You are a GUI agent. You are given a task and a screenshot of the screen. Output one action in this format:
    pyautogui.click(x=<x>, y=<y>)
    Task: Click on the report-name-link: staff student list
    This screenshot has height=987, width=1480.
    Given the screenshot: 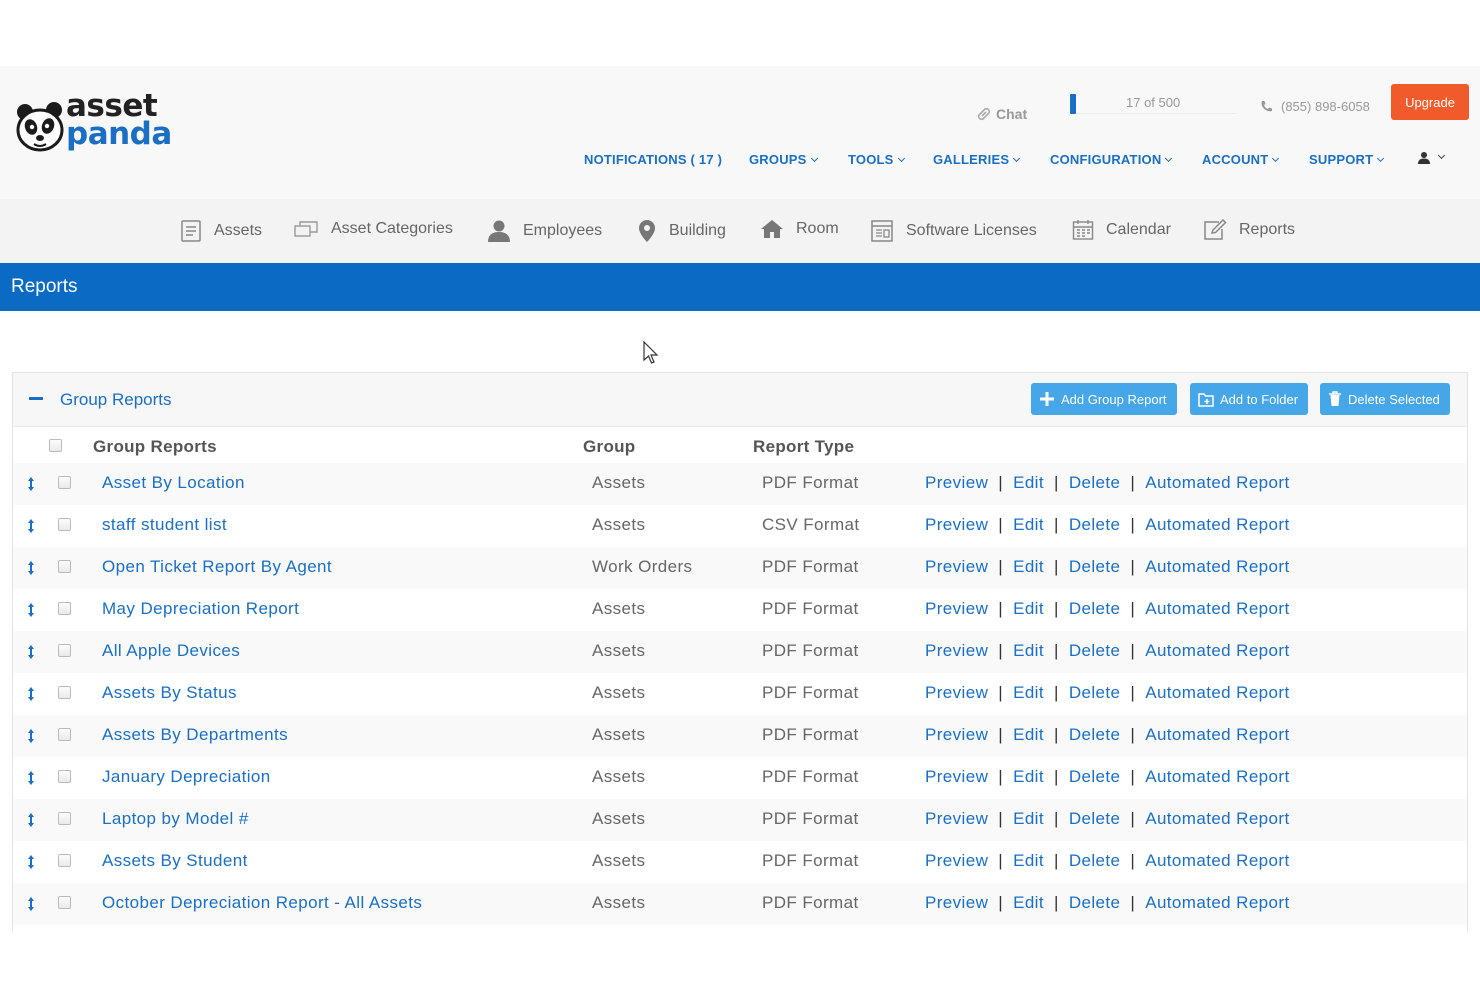 What is the action you would take?
    pyautogui.click(x=164, y=525)
    